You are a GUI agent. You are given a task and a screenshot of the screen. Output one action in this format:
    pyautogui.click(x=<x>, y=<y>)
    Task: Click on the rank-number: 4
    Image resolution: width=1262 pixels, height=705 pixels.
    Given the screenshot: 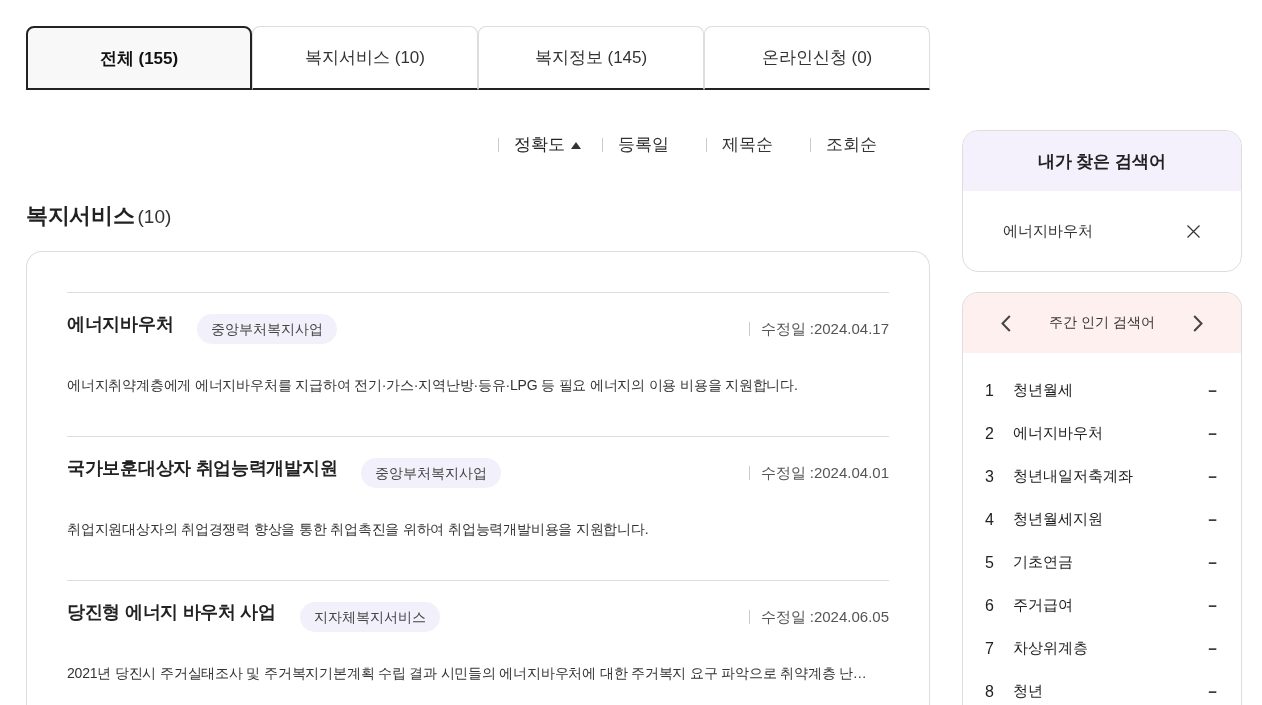 What is the action you would take?
    pyautogui.click(x=990, y=519)
    